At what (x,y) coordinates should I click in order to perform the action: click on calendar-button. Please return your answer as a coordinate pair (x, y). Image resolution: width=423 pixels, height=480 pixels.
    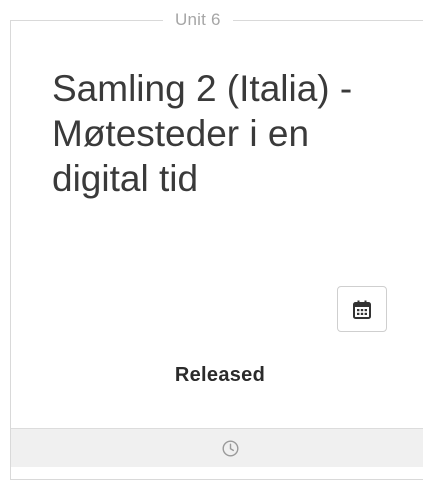
    Looking at the image, I should click on (362, 309).